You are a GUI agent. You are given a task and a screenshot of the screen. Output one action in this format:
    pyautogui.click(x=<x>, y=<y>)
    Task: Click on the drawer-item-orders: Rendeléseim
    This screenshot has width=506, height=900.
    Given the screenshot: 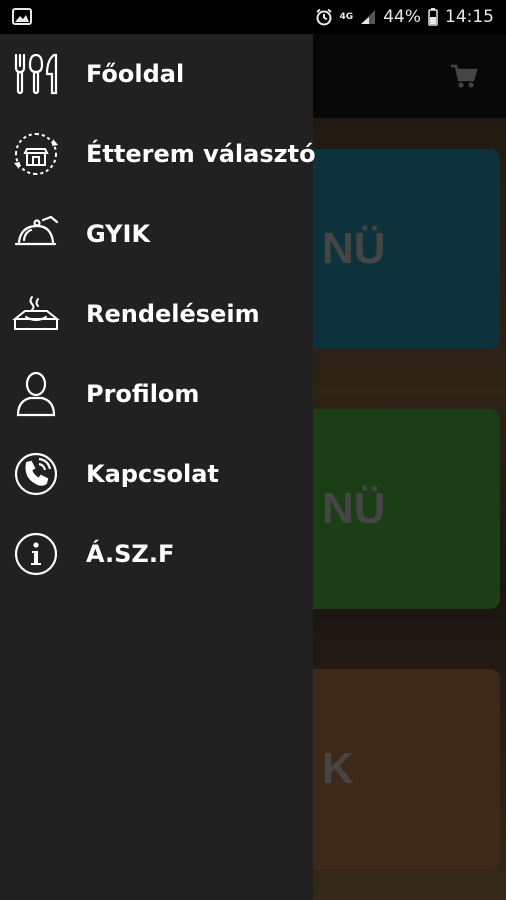 What is the action you would take?
    pyautogui.click(x=156, y=314)
    